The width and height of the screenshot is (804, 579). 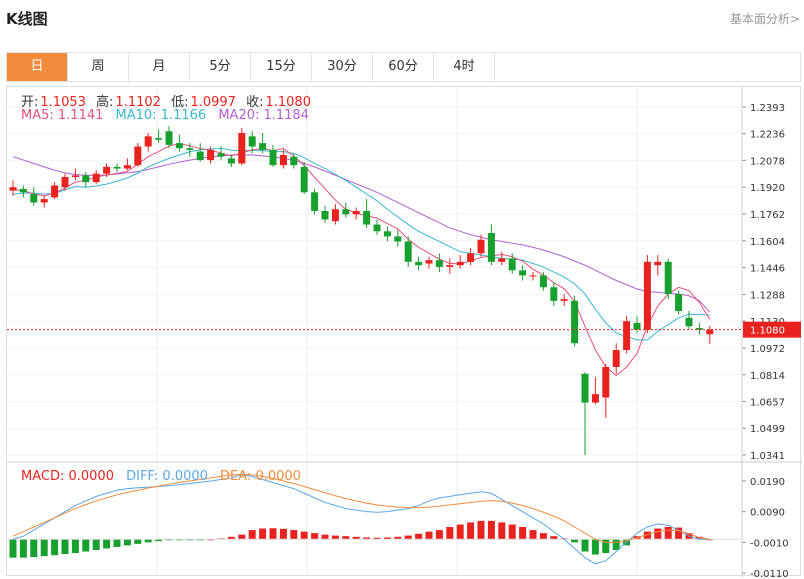 I want to click on last-price-label: 1.1080, so click(x=767, y=331).